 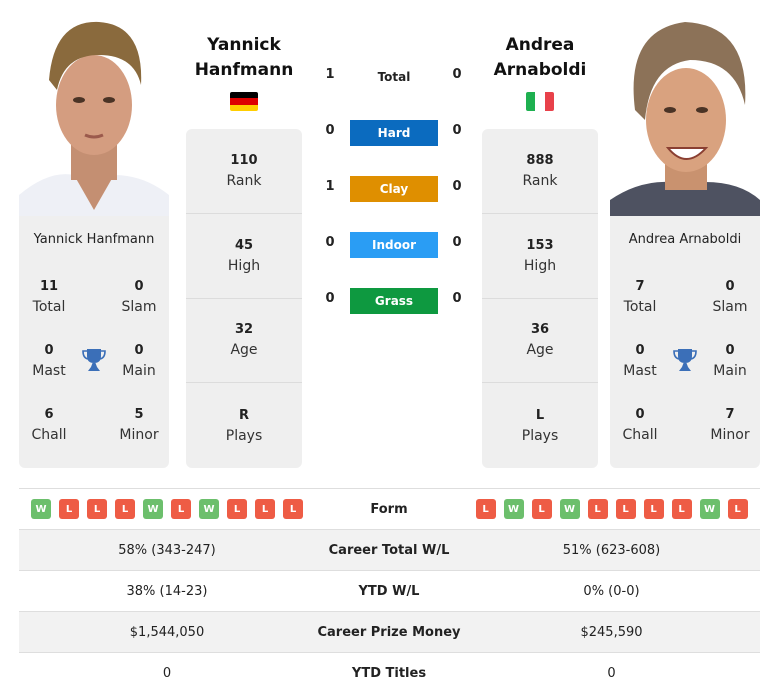 I want to click on player2-form: LWLWLLLLWL, so click(x=611, y=509).